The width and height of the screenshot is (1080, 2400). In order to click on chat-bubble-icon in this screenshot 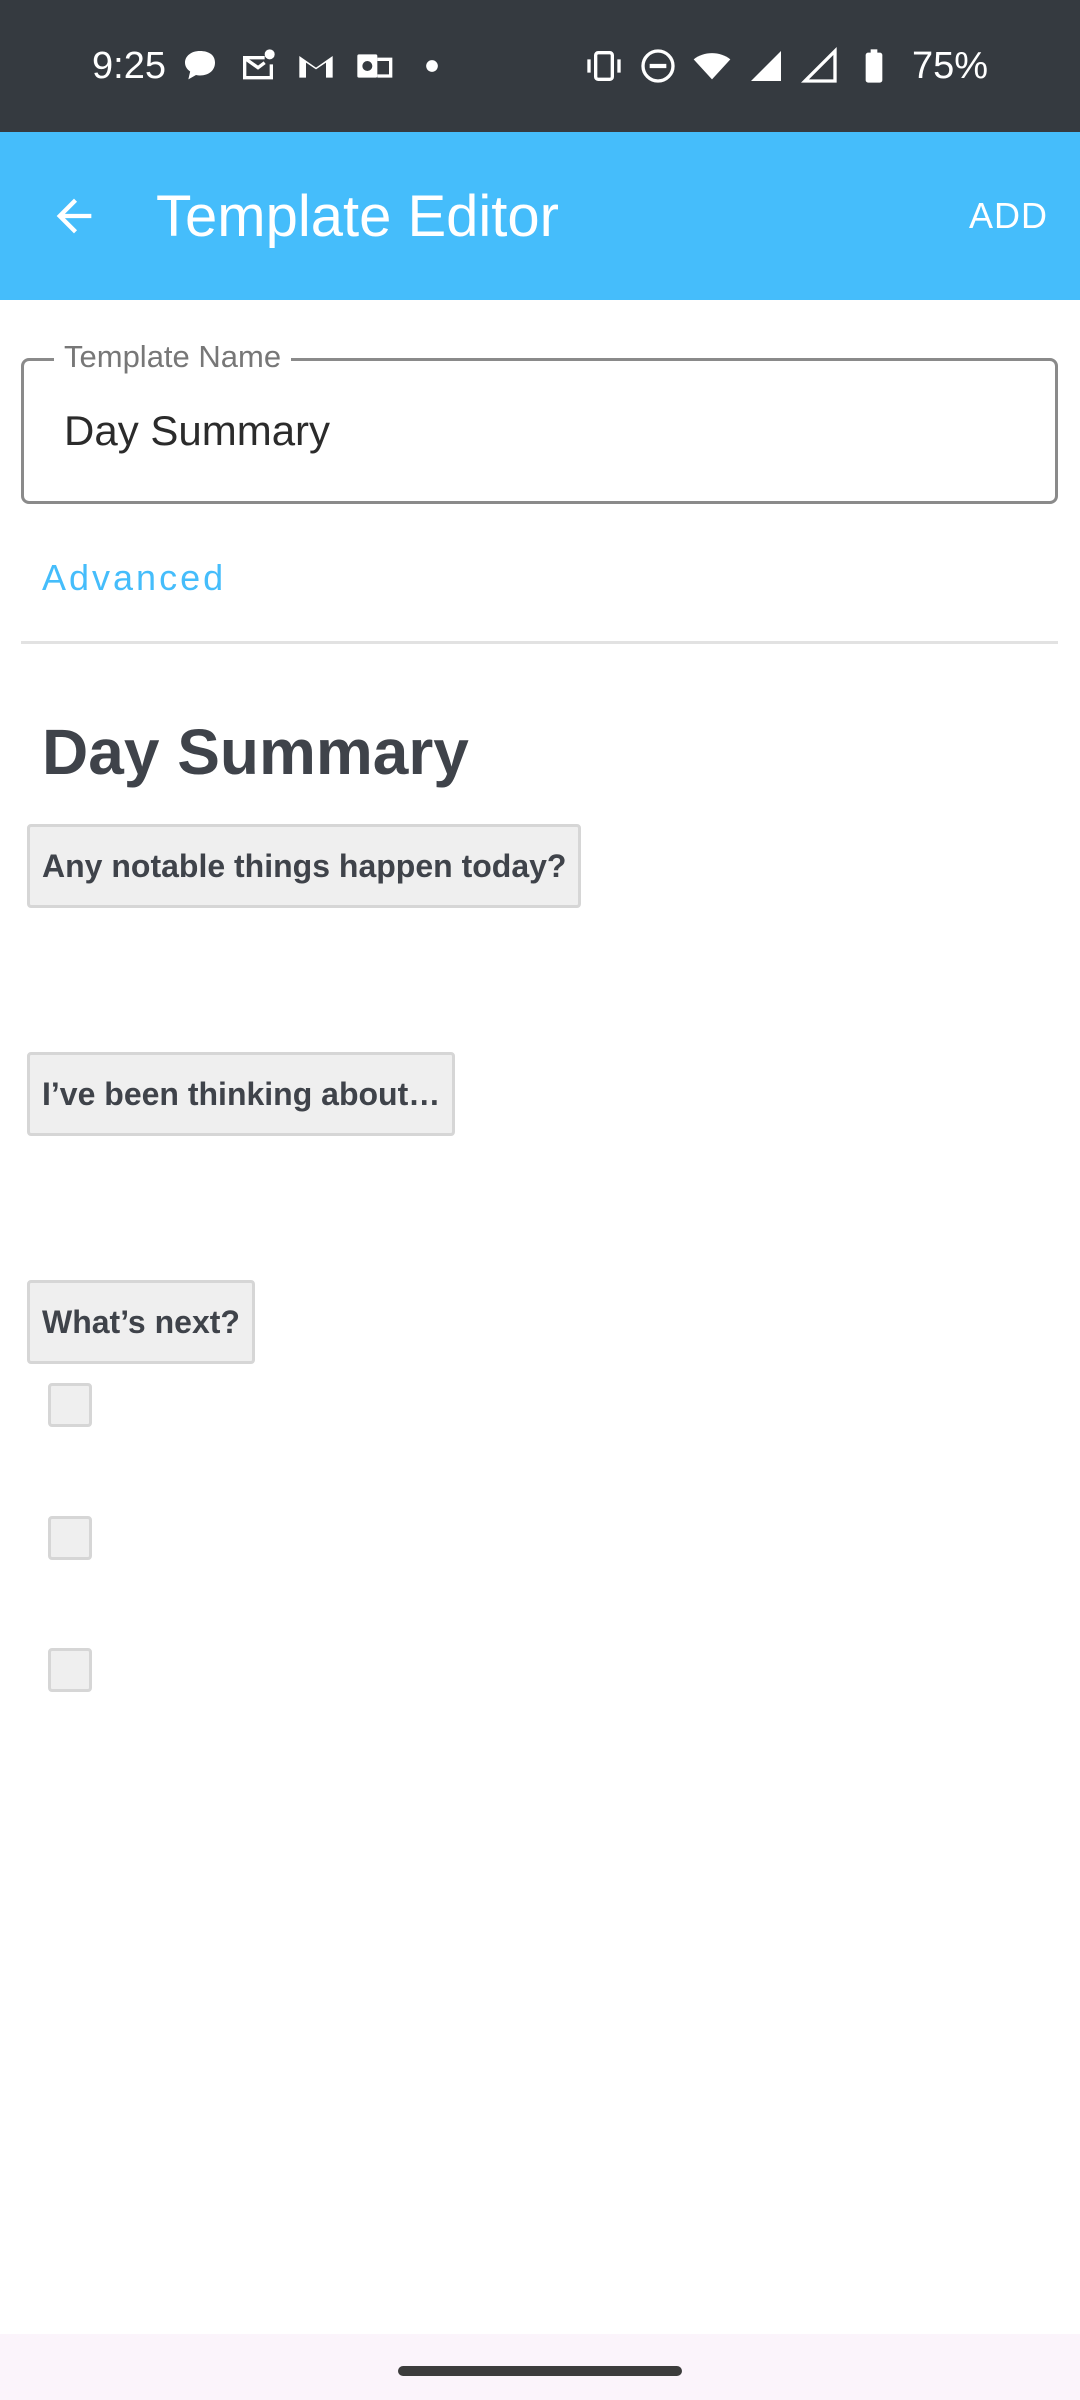, I will do `click(200, 65)`.